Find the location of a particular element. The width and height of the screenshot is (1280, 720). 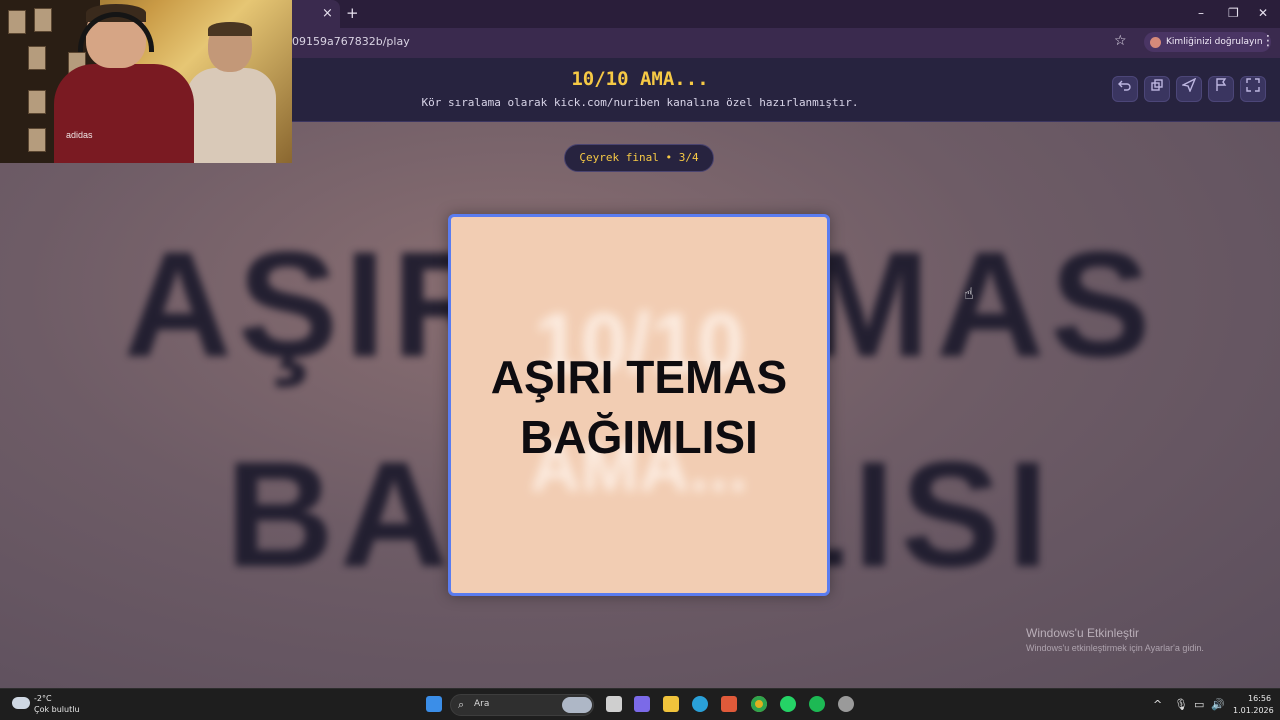

microphone-icon: 🎙 is located at coordinates (1181, 704).